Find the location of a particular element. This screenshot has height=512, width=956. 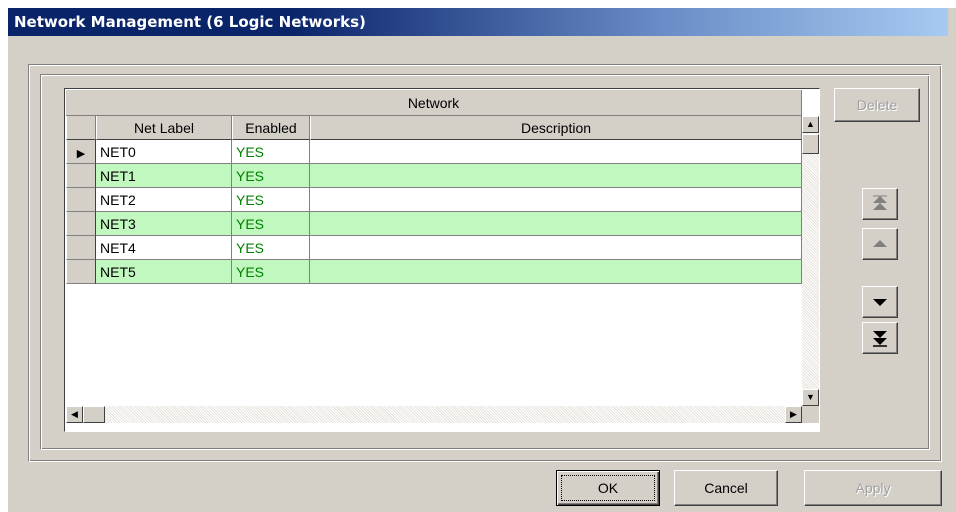

cell-net-label: NET0 is located at coordinates (164, 152).